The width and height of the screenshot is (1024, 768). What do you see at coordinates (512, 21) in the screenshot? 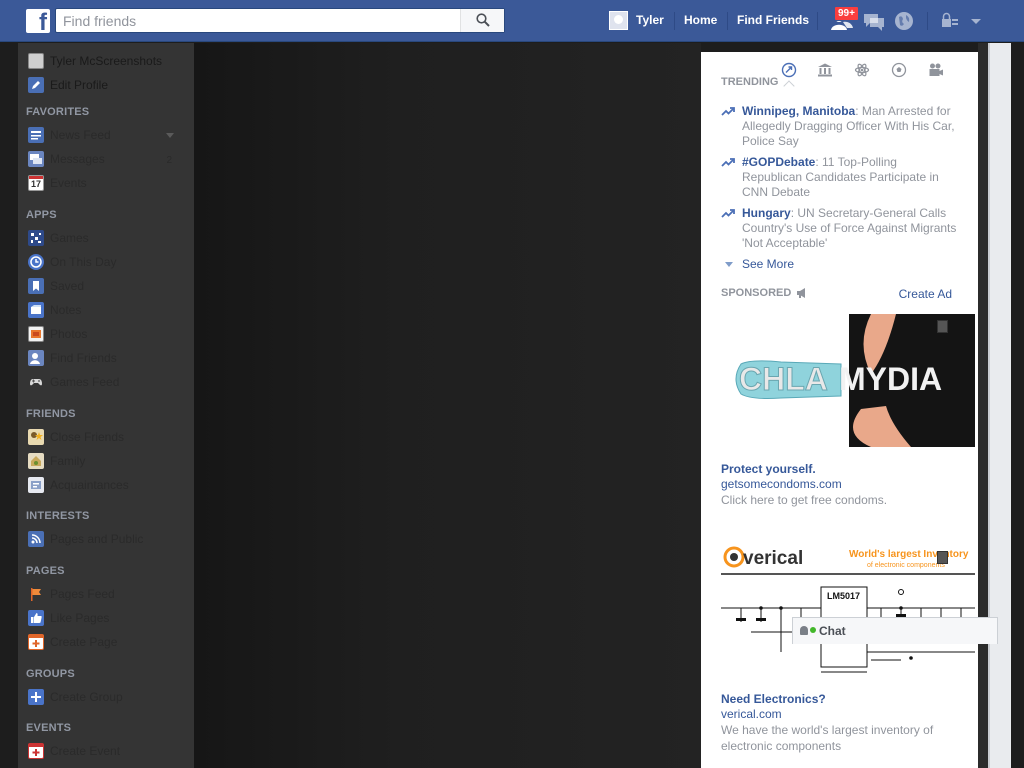
I see `top-bar: f Tyler Home Find Friends 99+` at bounding box center [512, 21].